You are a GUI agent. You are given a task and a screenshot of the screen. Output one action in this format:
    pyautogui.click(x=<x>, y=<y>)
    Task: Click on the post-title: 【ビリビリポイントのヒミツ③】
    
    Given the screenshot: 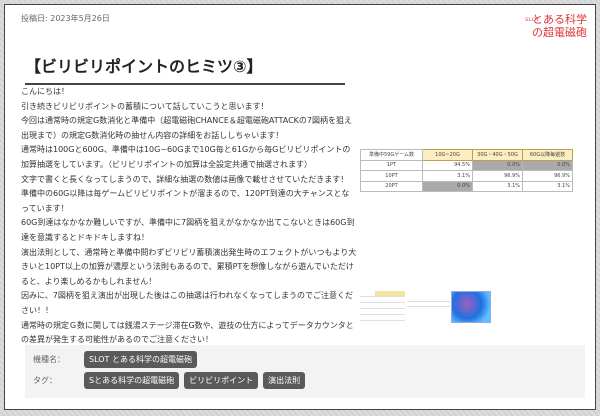 What is the action you would take?
    pyautogui.click(x=185, y=69)
    